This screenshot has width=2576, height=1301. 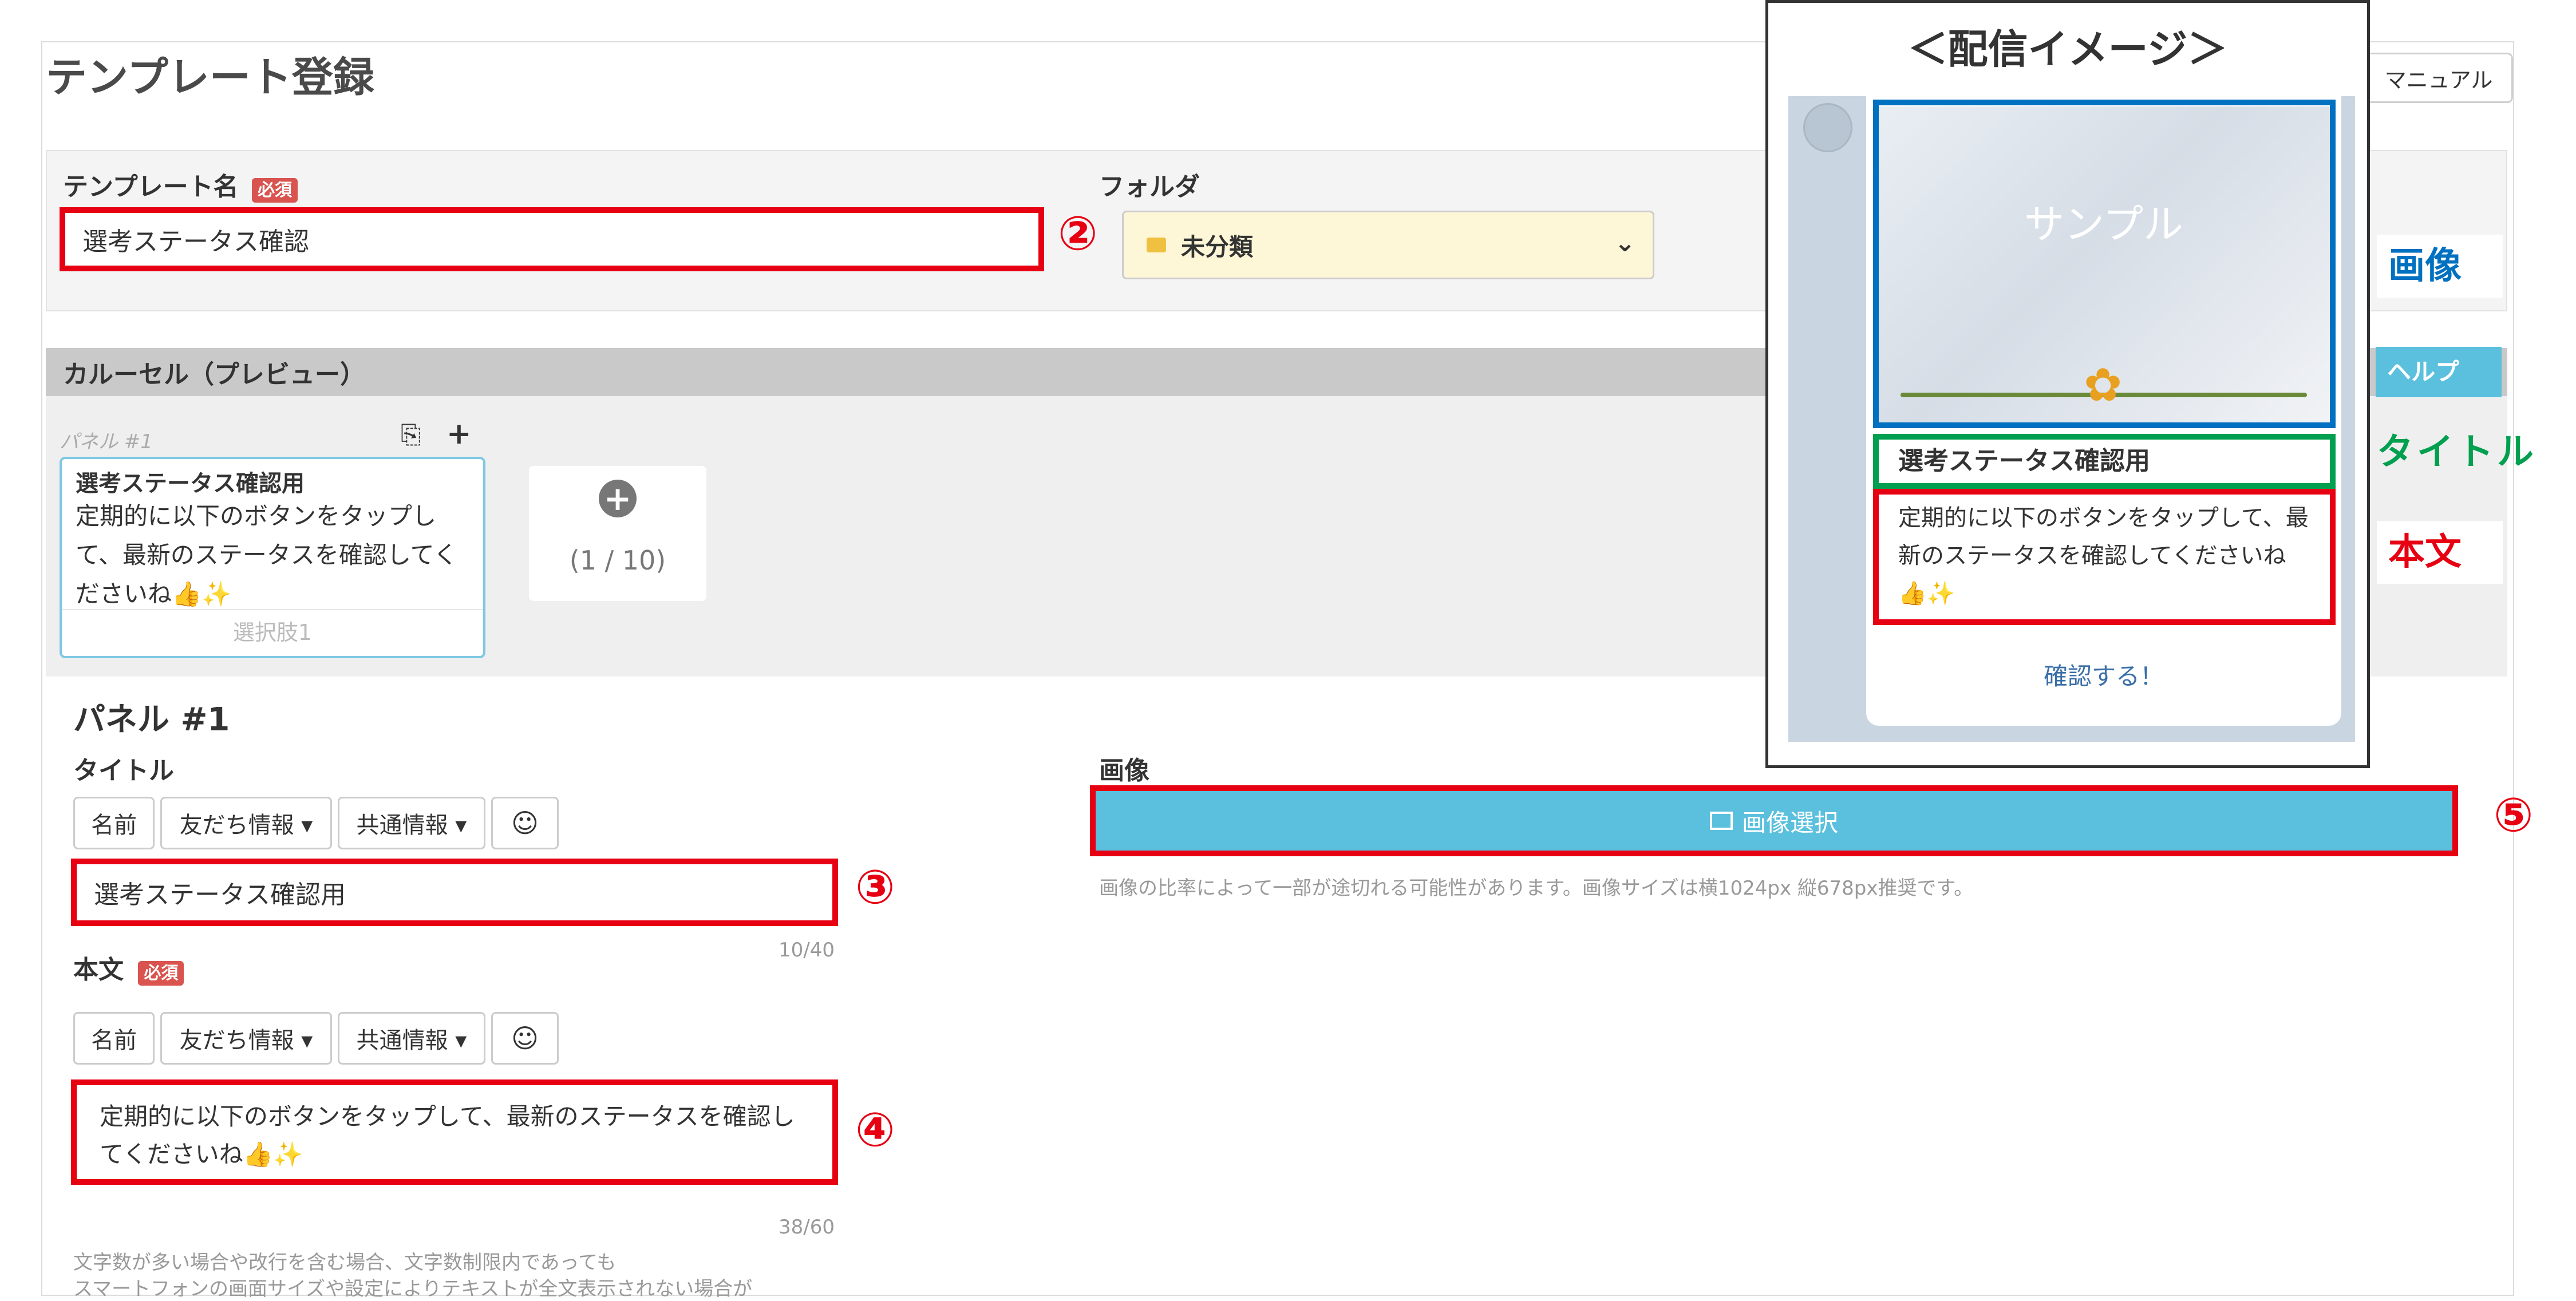 What do you see at coordinates (128, 967) in the screenshot?
I see `body-label: 本文 必須` at bounding box center [128, 967].